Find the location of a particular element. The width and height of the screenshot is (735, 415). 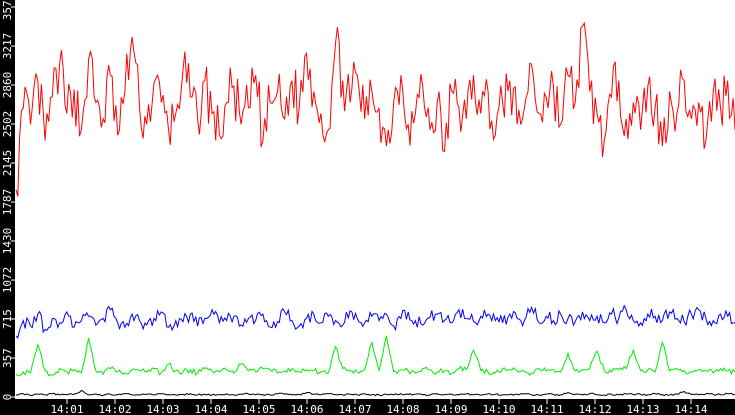

y-tick-label: 2502 is located at coordinates (7, 124).